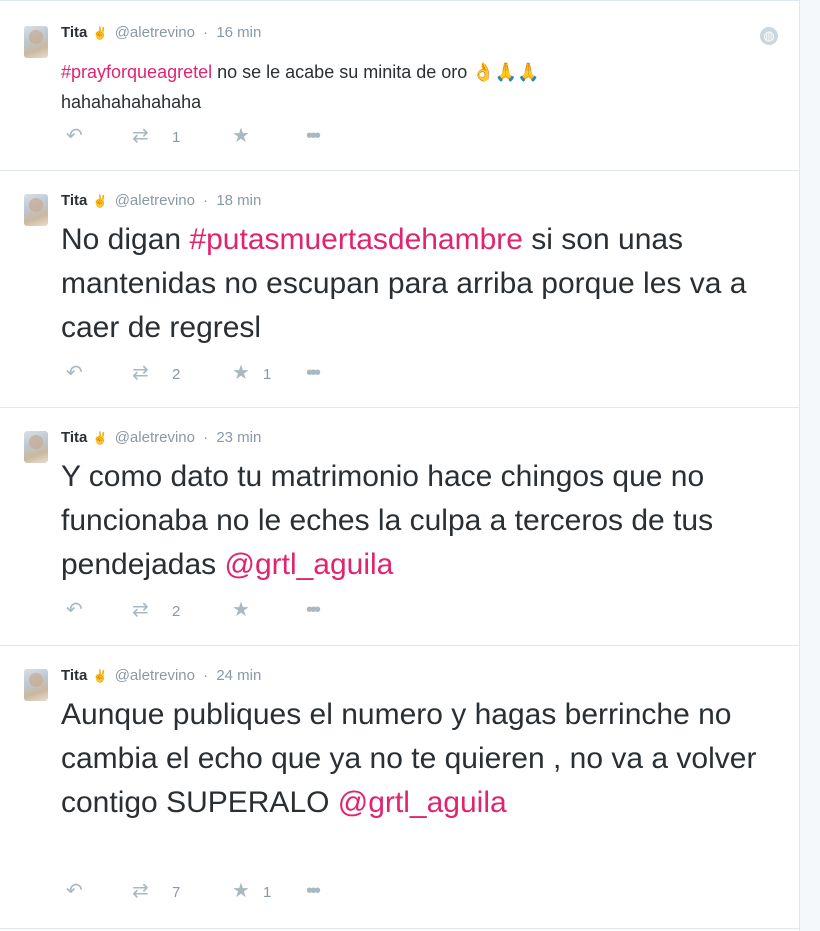  What do you see at coordinates (238, 675) in the screenshot?
I see `tweet-timestamp: 24 min` at bounding box center [238, 675].